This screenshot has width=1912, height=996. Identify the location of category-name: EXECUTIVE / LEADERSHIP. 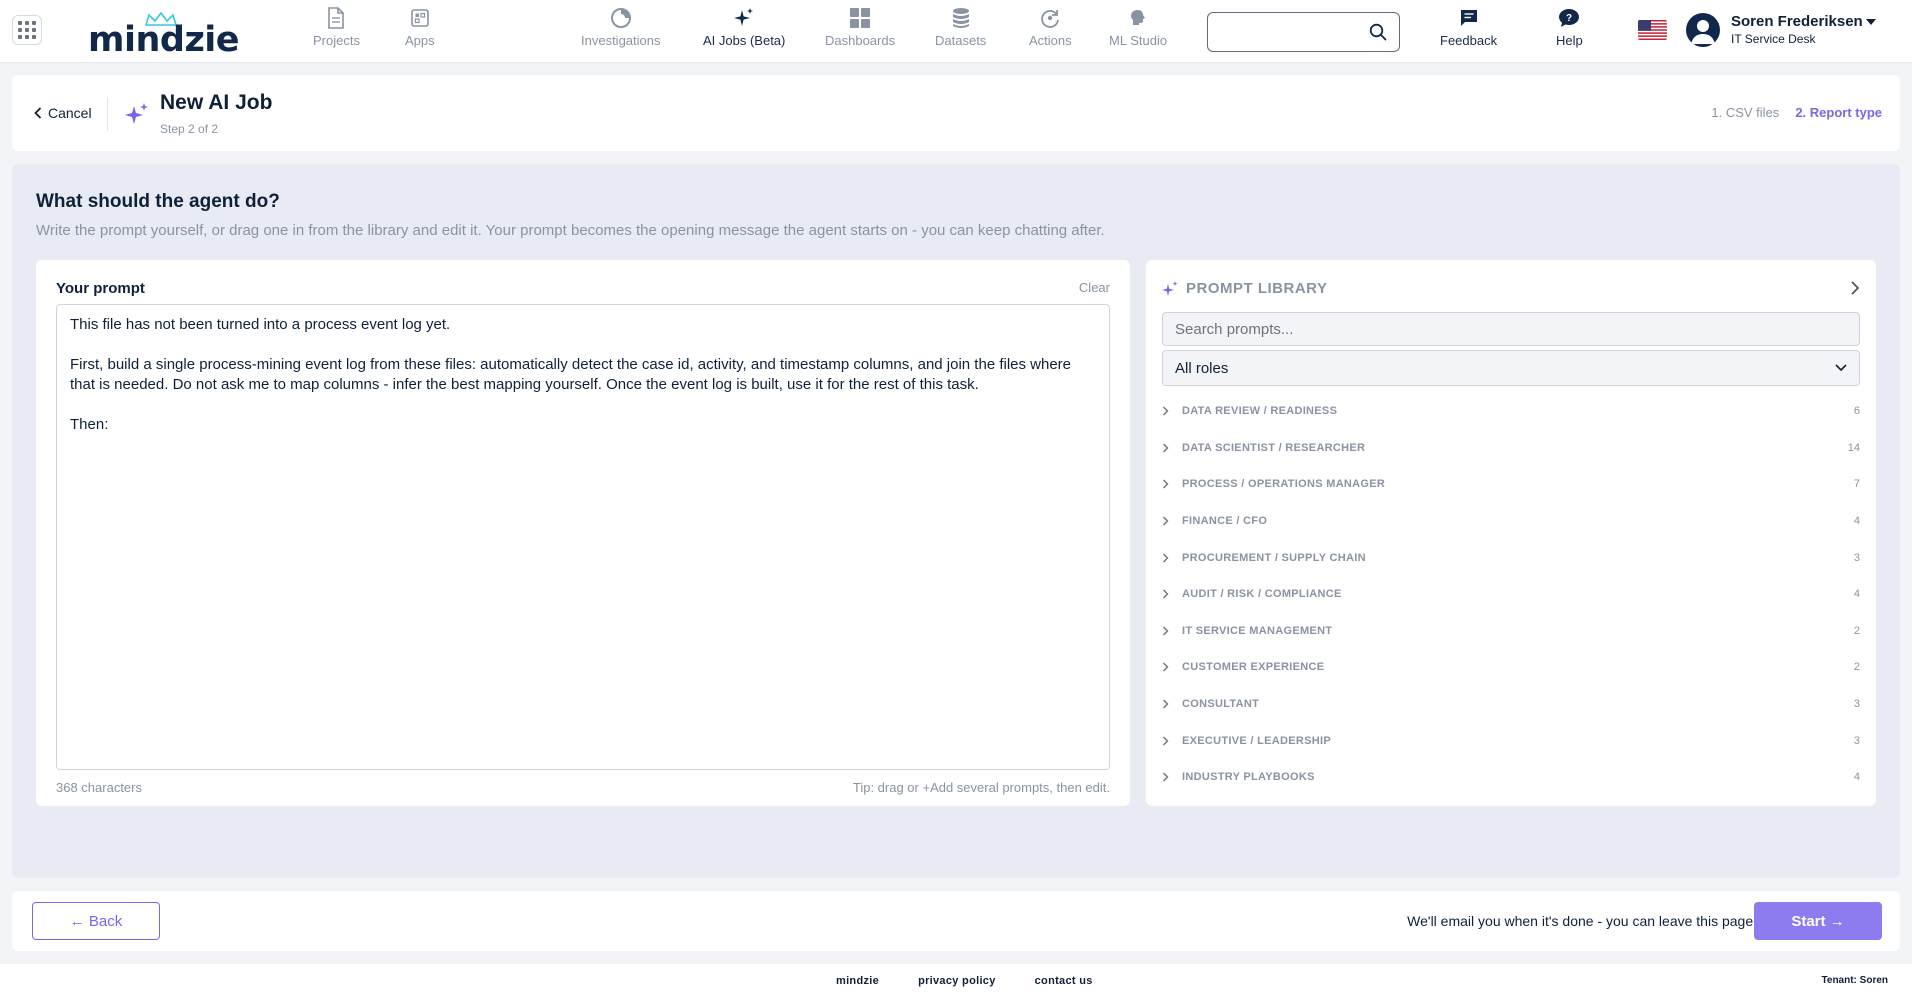
(1257, 740).